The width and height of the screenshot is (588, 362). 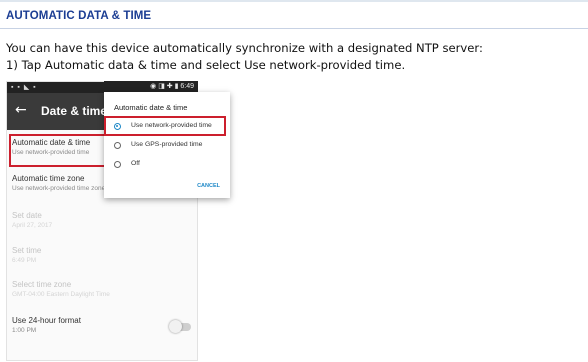 What do you see at coordinates (24, 330) in the screenshot?
I see `setting-subtitle: 1:00 PM` at bounding box center [24, 330].